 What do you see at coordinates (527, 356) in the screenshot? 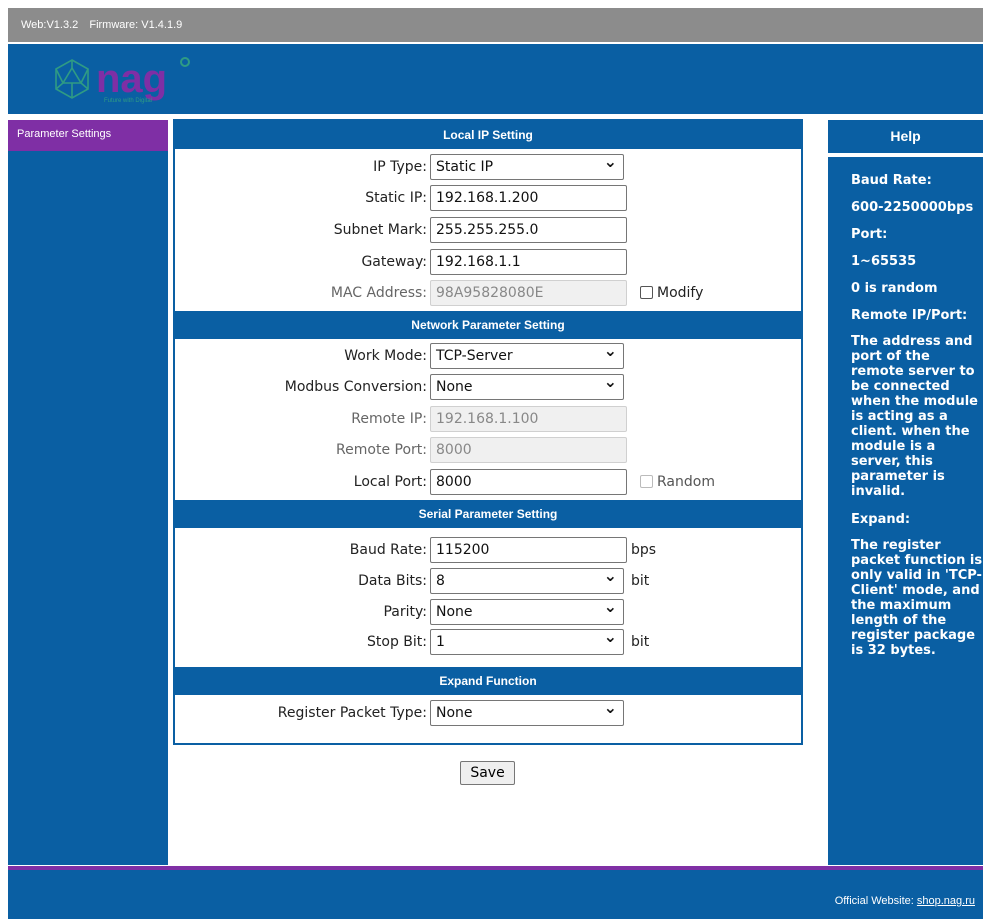
I see `work-mode-select: TCP-Server` at bounding box center [527, 356].